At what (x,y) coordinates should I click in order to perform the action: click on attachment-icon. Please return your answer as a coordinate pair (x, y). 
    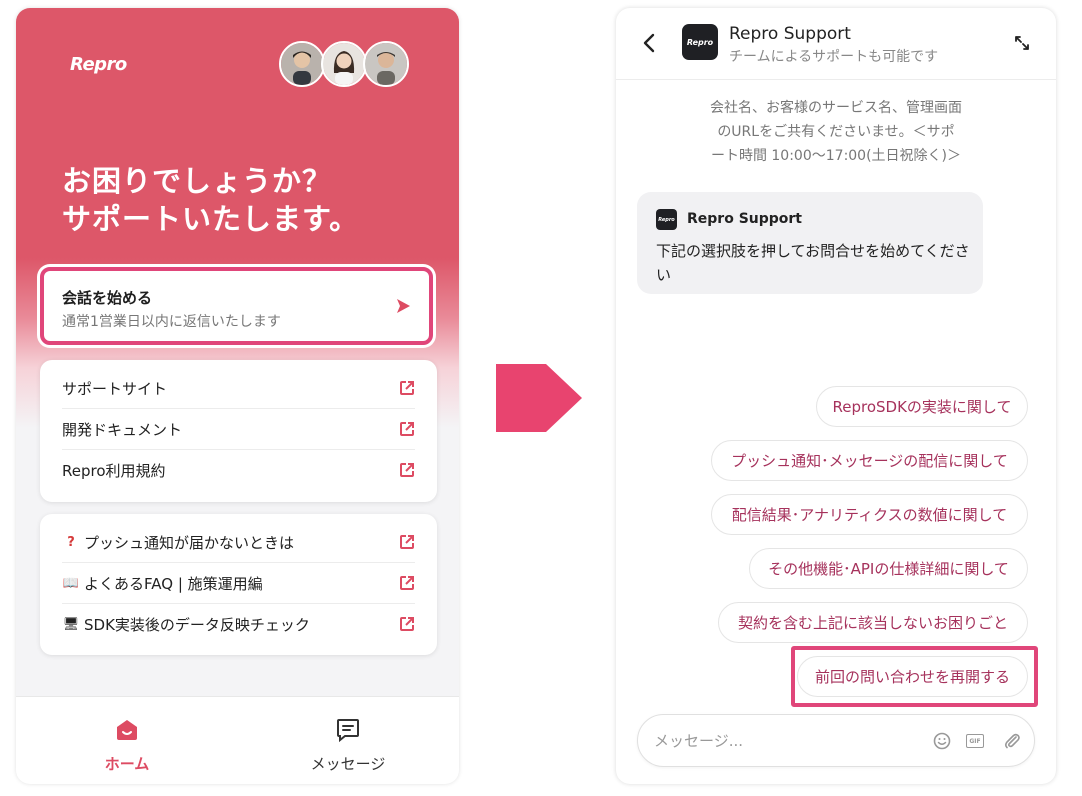
    Looking at the image, I should click on (1012, 741).